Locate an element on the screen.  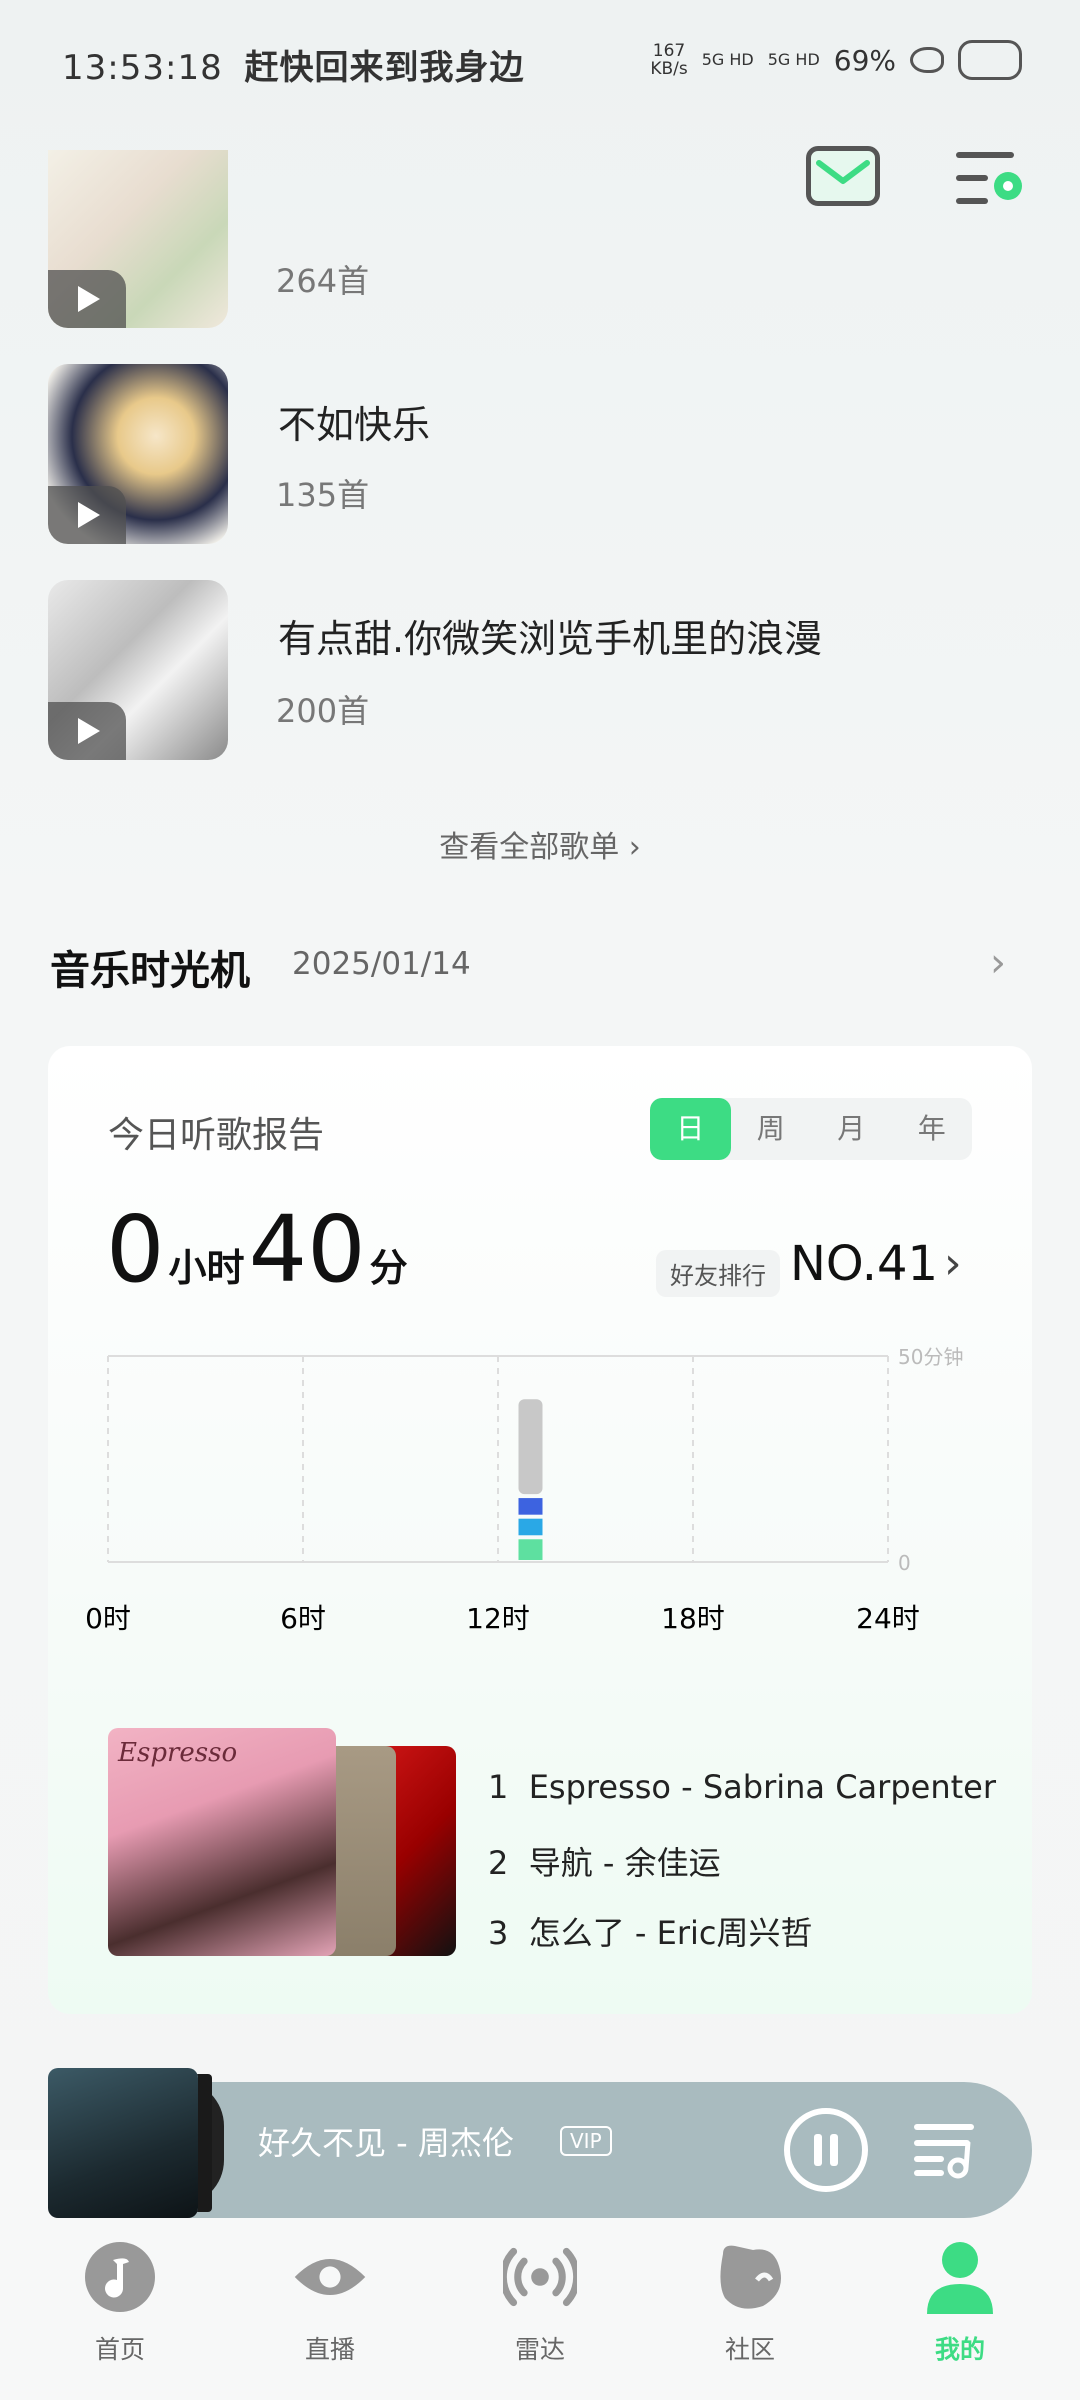
nav-mine: 我的 is located at coordinates (960, 2303).